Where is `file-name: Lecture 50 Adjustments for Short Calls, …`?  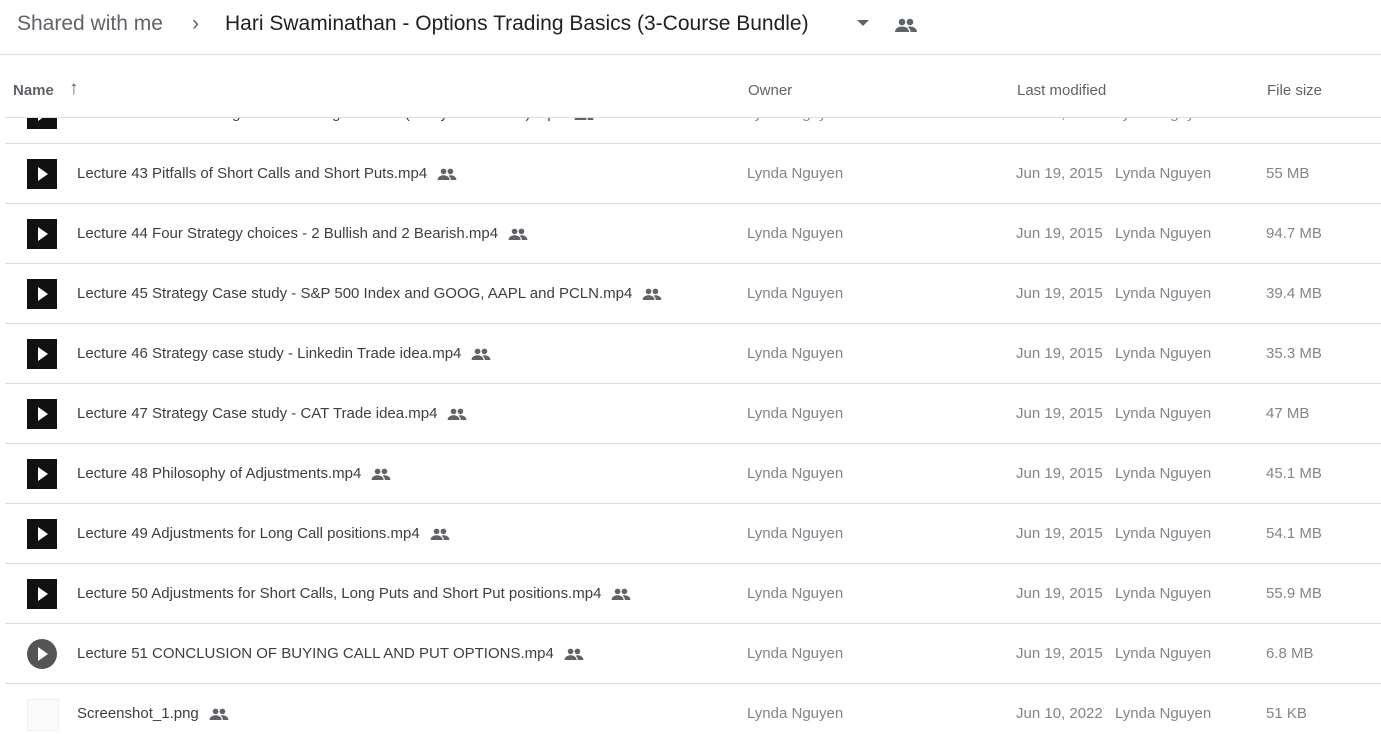
file-name: Lecture 50 Adjustments for Short Calls, … is located at coordinates (339, 593).